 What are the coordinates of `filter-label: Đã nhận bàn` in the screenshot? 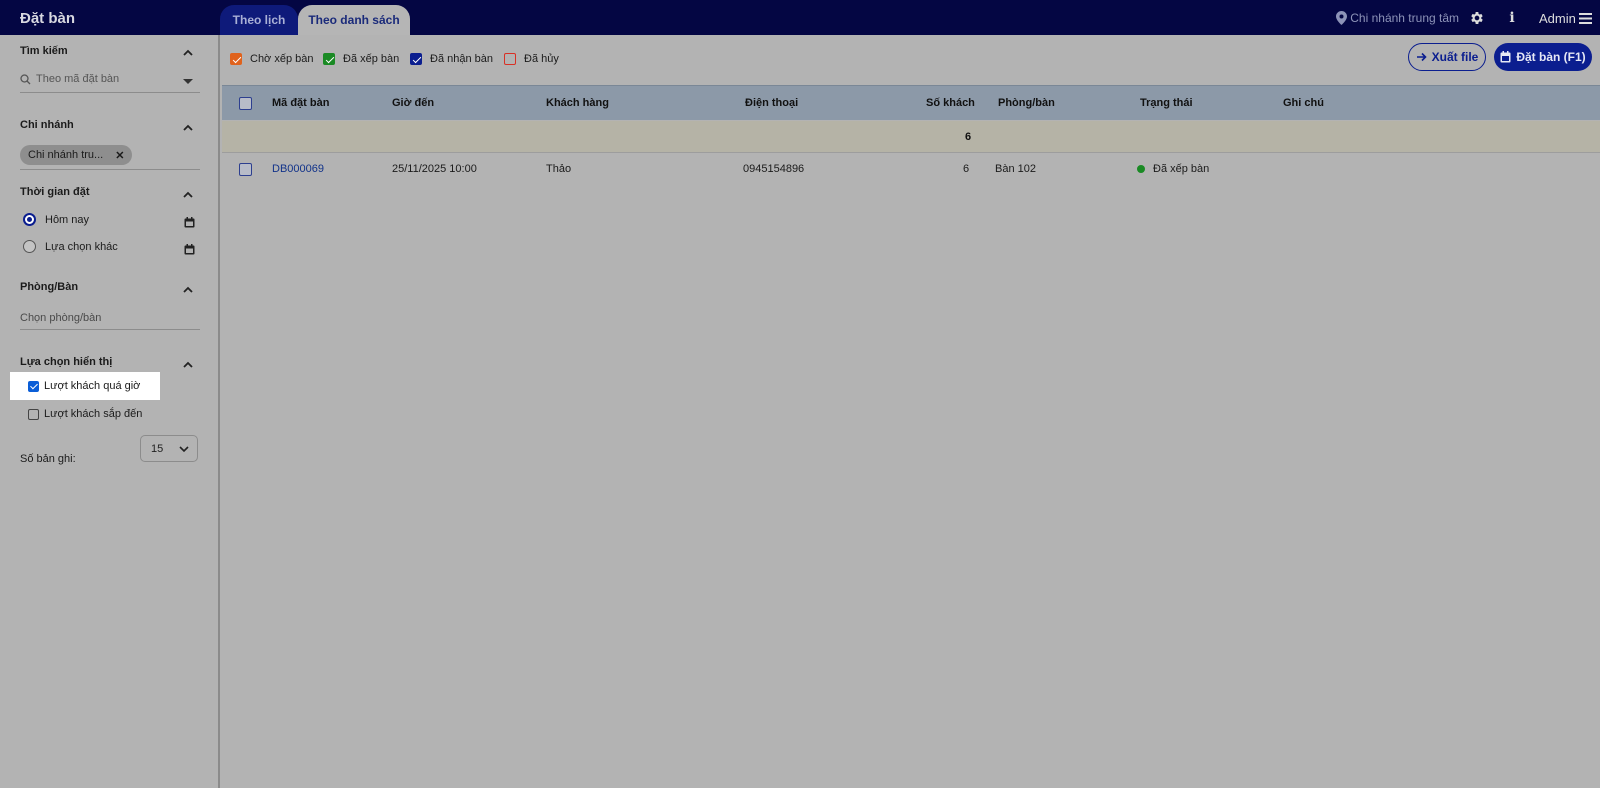 It's located at (461, 59).